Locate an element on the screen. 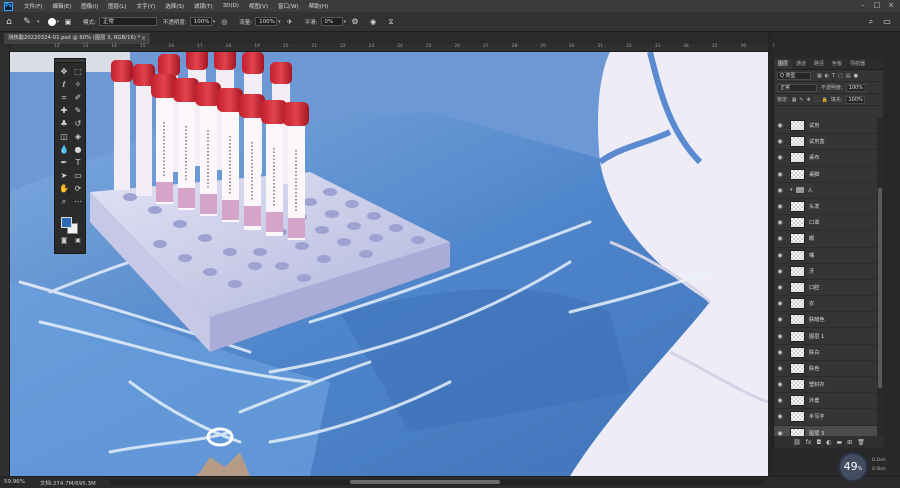  menu-image: 图像(I) is located at coordinates (89, 6).